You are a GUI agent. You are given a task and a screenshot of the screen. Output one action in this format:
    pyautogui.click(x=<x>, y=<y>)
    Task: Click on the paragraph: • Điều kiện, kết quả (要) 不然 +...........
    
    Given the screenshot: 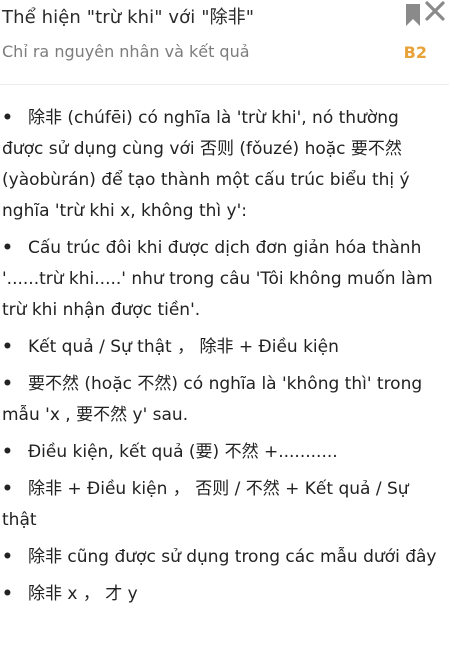 What is the action you would take?
    pyautogui.click(x=222, y=452)
    